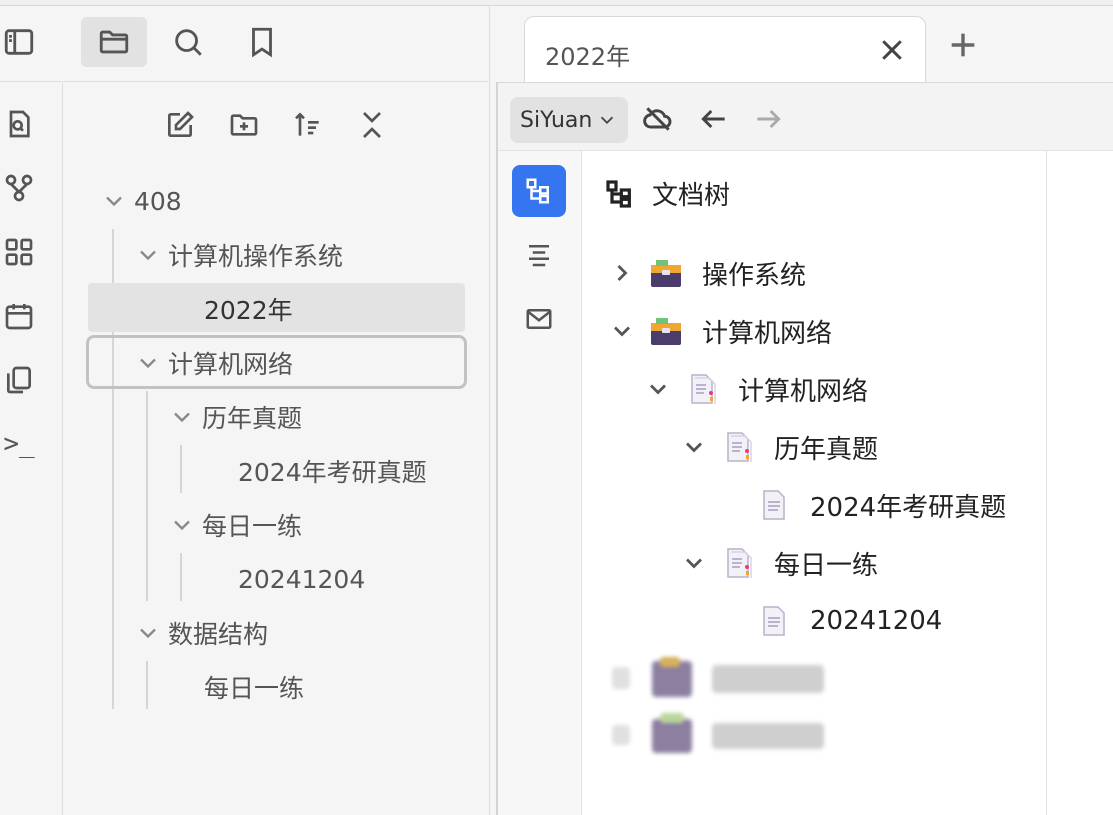  I want to click on calendar-button, so click(19, 316).